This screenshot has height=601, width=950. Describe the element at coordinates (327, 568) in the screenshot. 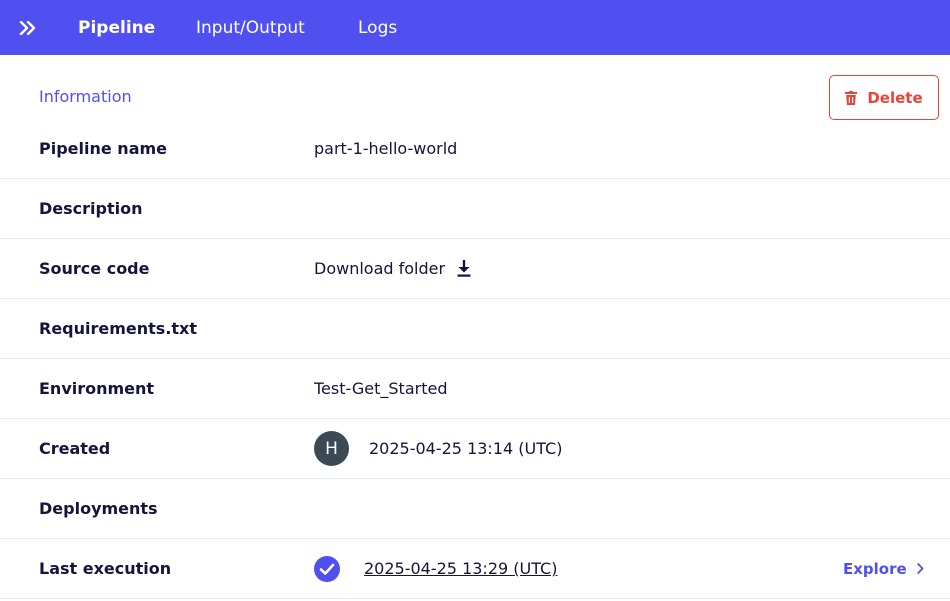

I see `check-circle-icon` at that location.